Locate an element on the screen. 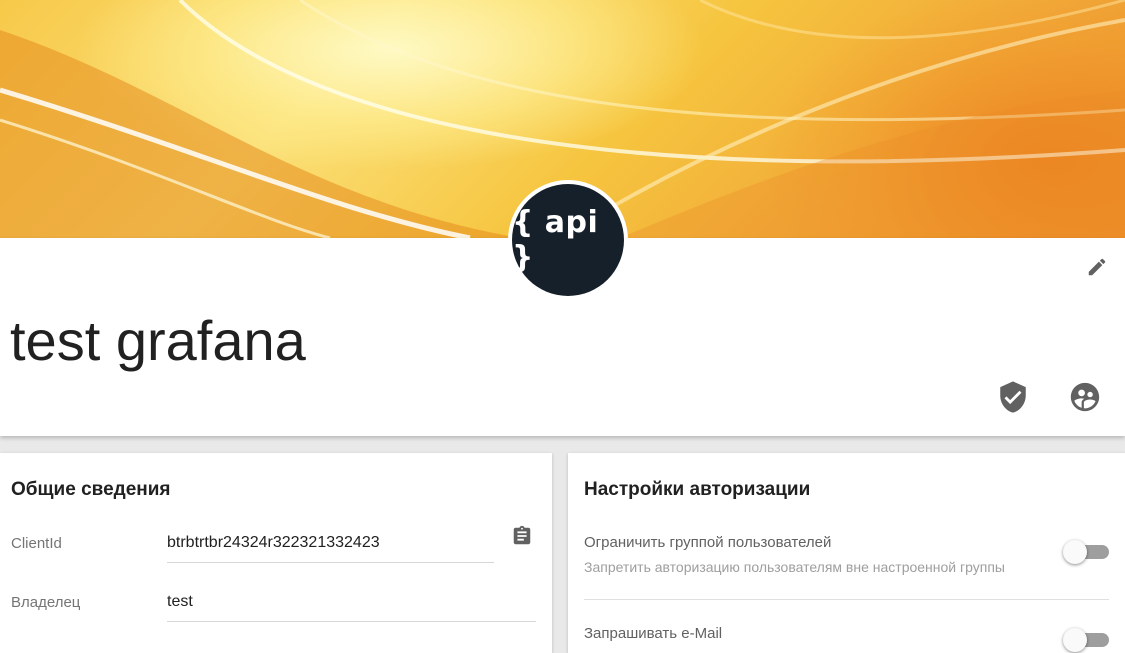 This screenshot has width=1125, height=653. auth-settings-title: Настройки авторизации is located at coordinates (697, 489).